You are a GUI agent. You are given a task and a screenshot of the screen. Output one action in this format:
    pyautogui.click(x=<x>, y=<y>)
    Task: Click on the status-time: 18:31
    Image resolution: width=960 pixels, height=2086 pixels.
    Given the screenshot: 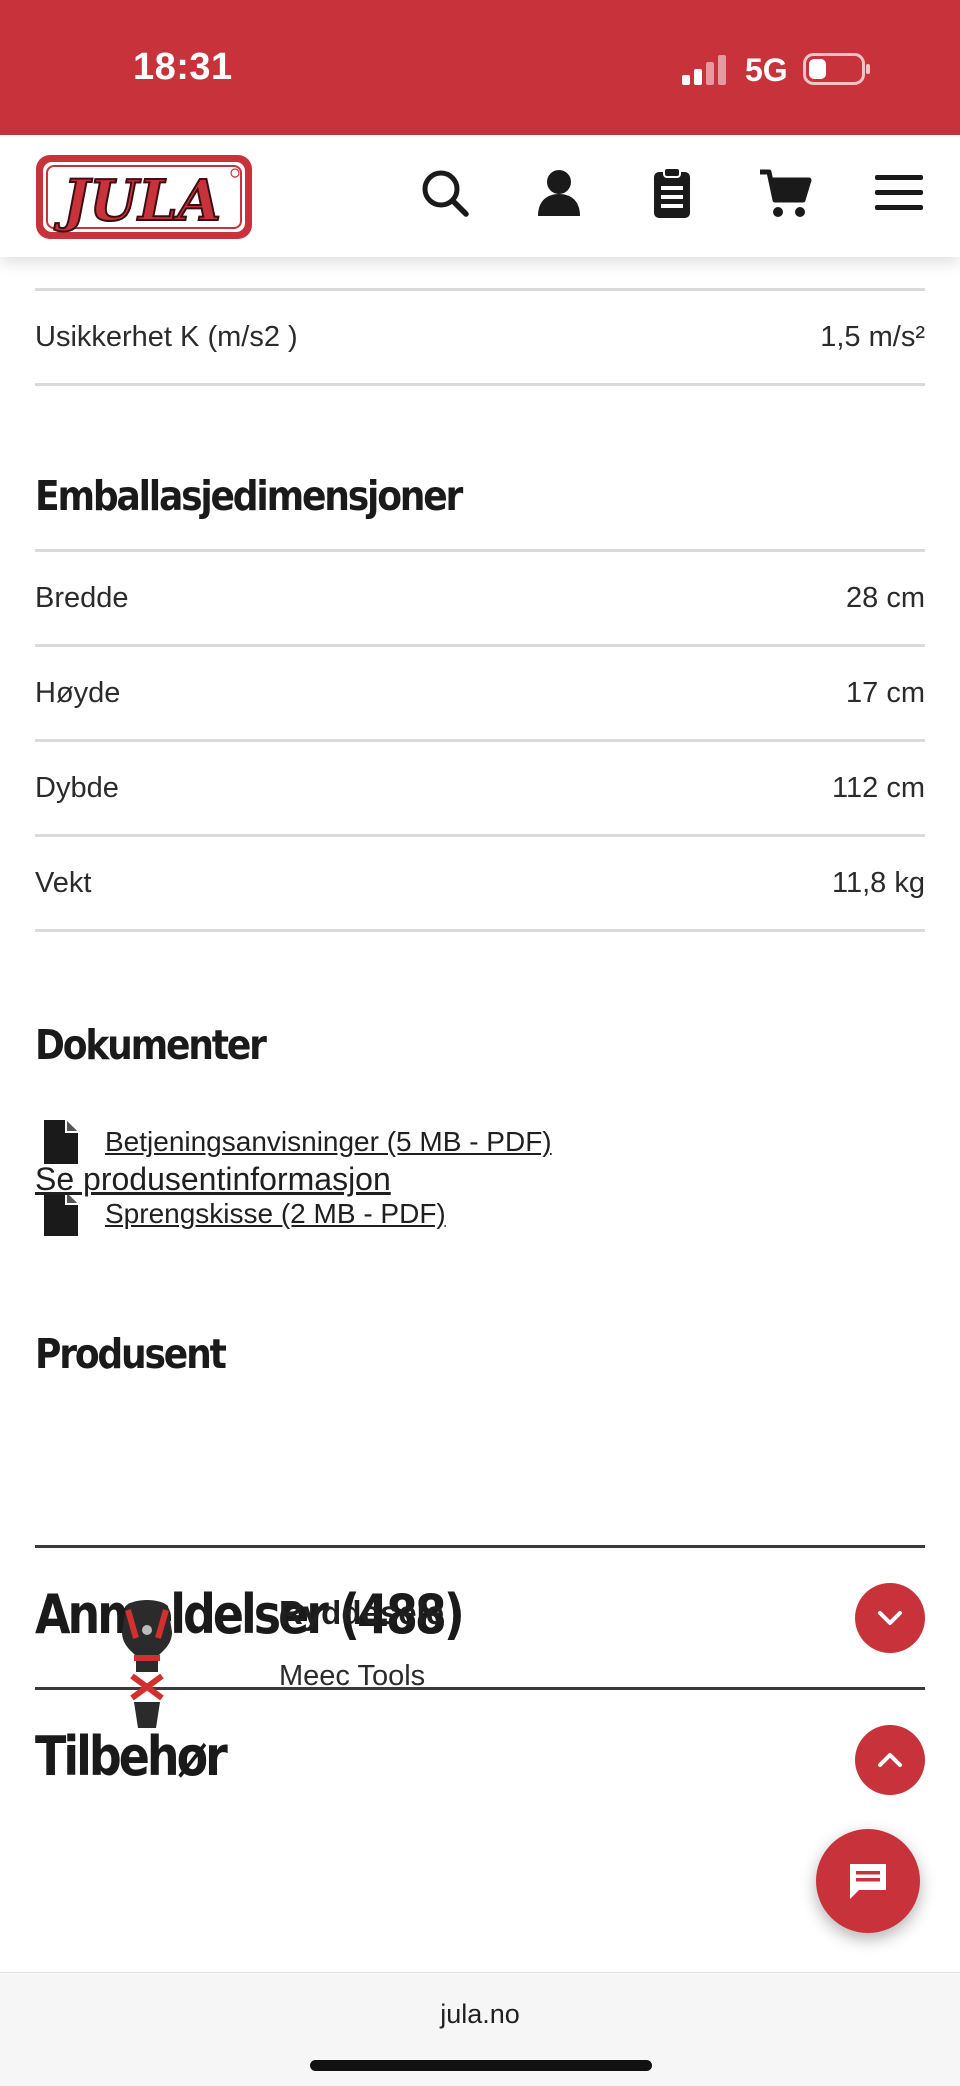 What is the action you would take?
    pyautogui.click(x=183, y=67)
    